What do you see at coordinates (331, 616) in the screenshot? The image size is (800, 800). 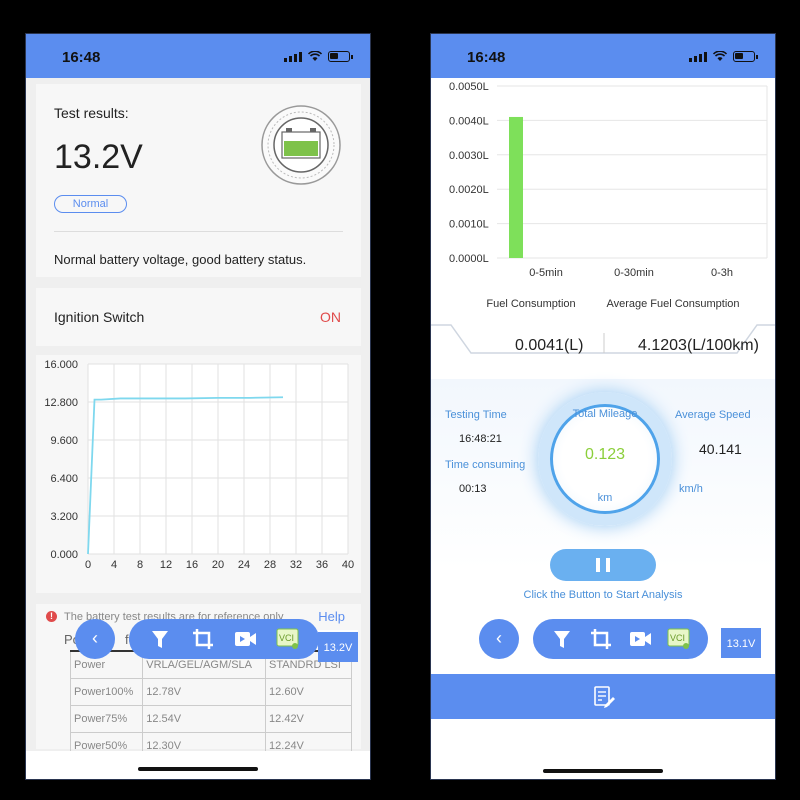 I see `help-link: Help` at bounding box center [331, 616].